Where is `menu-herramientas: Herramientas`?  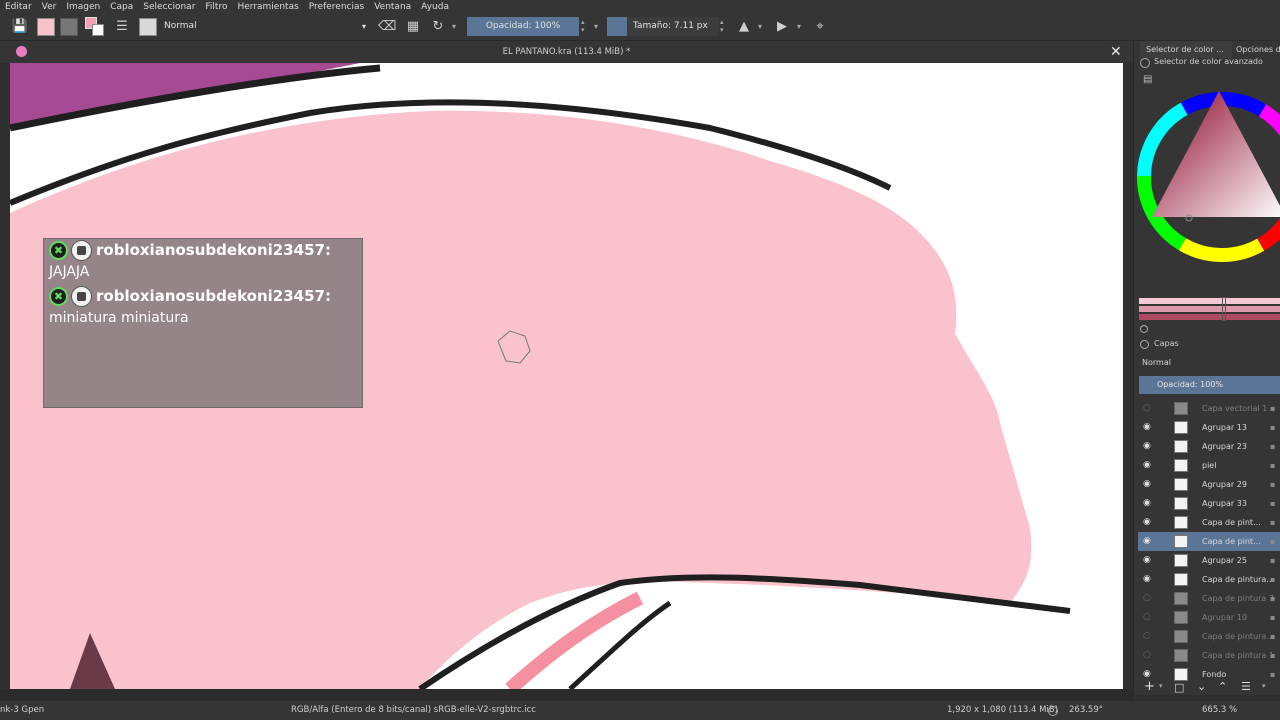 menu-herramientas: Herramientas is located at coordinates (267, 7).